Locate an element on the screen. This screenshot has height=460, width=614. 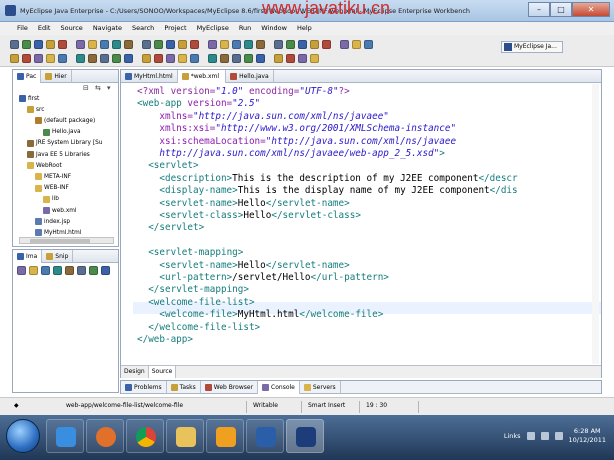
tree-item-default-package: (default package) is located at coordinates (65, 121).